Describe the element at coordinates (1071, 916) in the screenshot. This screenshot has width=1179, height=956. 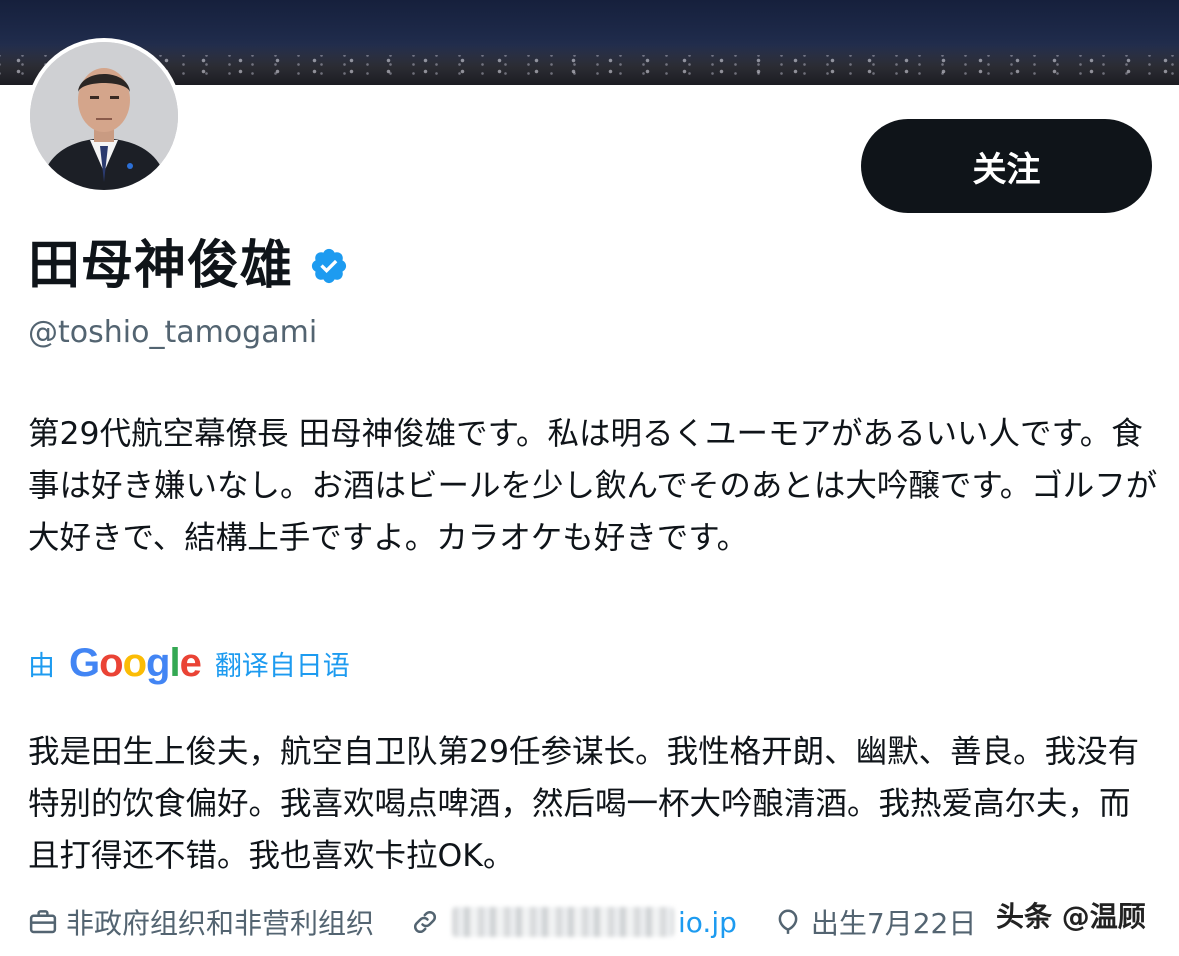
I see `watermark: 头条 @温顾` at that location.